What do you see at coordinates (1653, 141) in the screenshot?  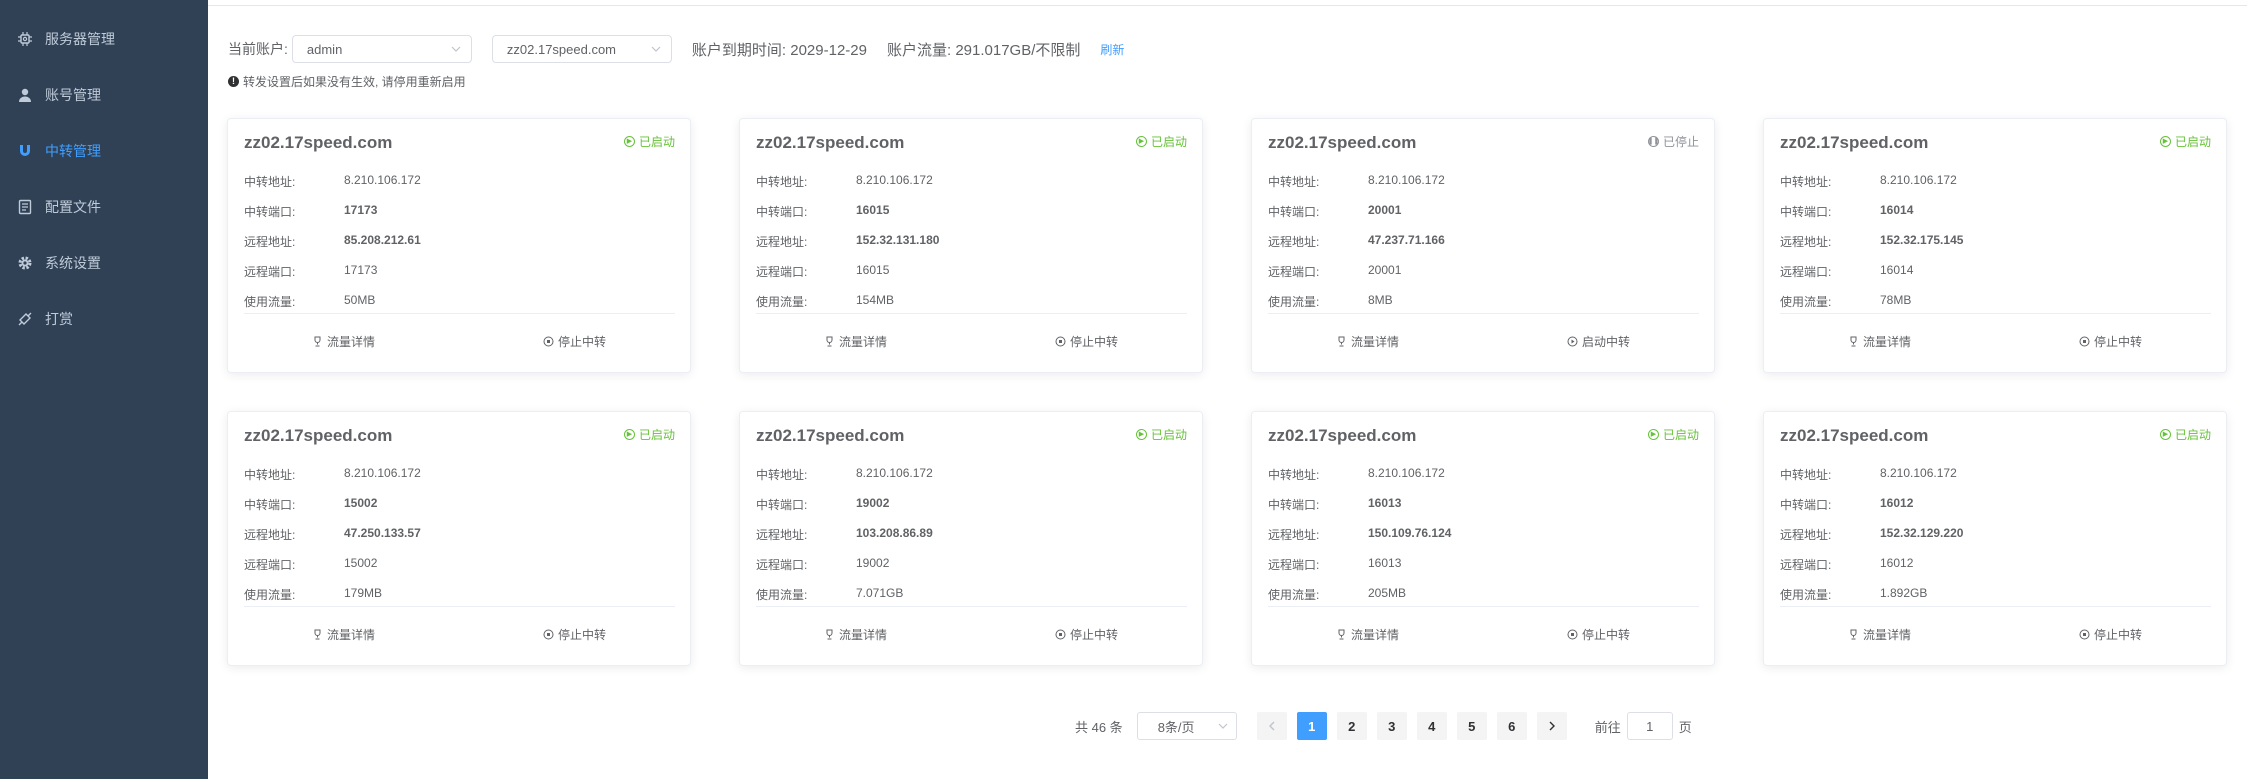 I see `pause-circle-icon: ❚❚` at bounding box center [1653, 141].